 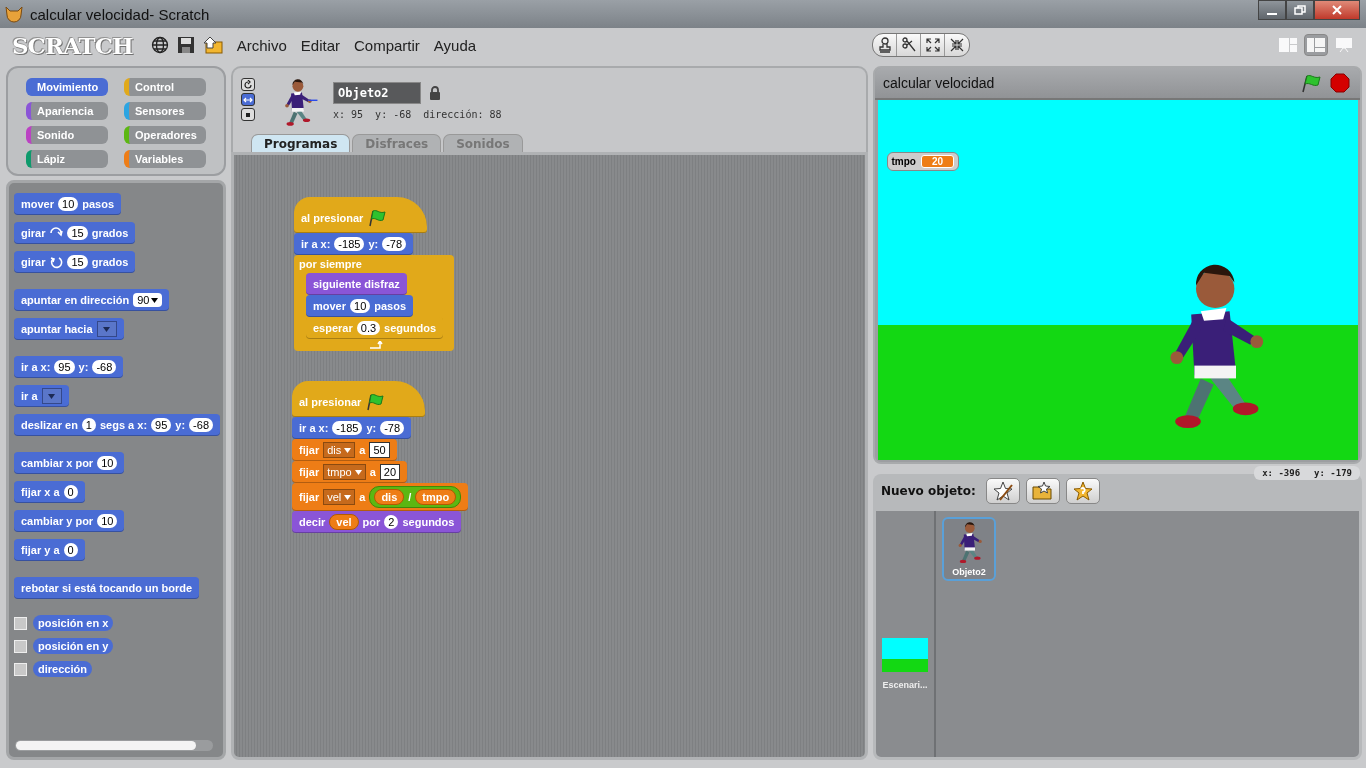 I want to click on code-block: ir a x: 95 y: -68, so click(x=69, y=367).